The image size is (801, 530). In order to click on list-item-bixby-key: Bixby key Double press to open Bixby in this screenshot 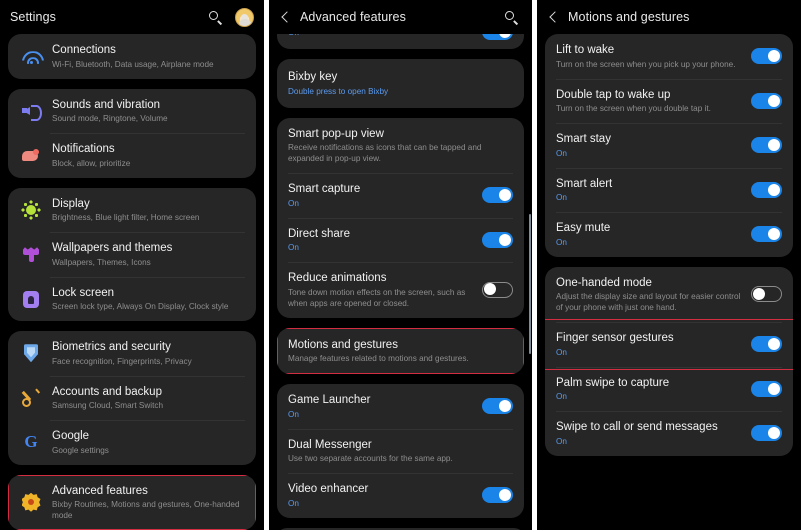, I will do `click(400, 83)`.